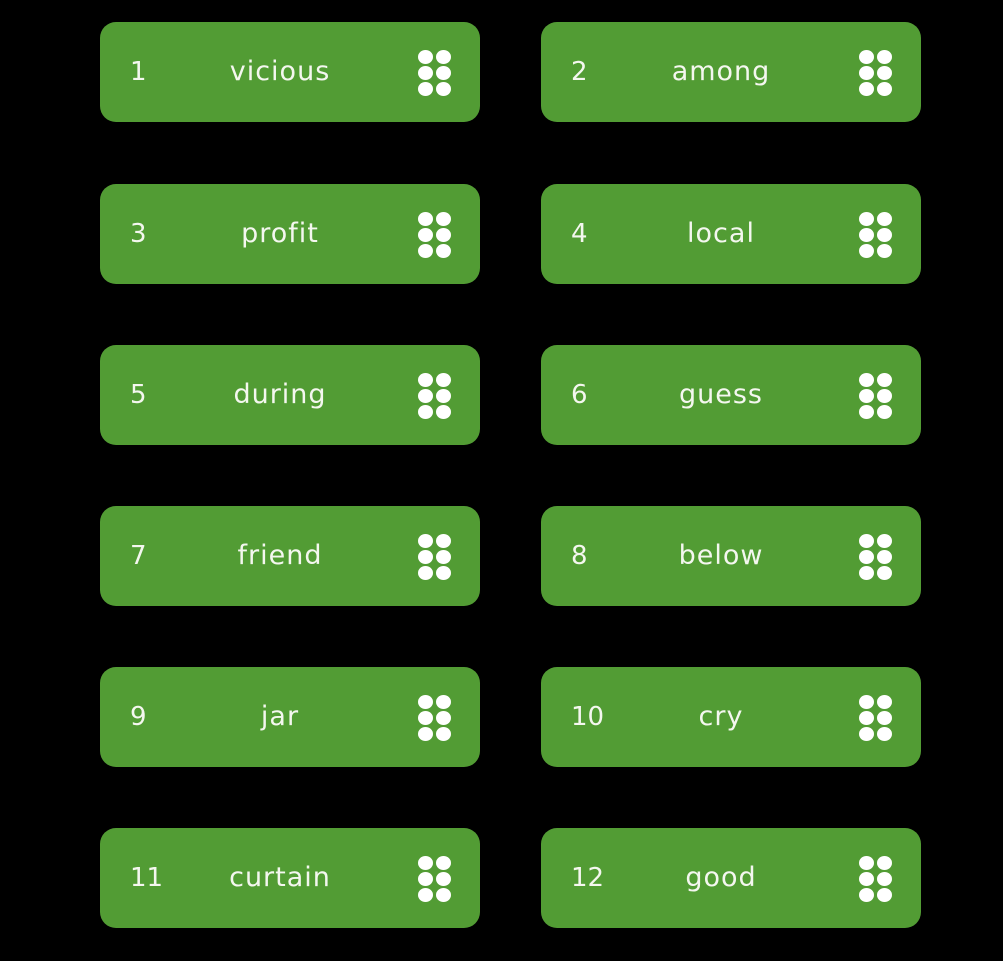 The image size is (1003, 961). What do you see at coordinates (721, 394) in the screenshot?
I see `word-label: guess` at bounding box center [721, 394].